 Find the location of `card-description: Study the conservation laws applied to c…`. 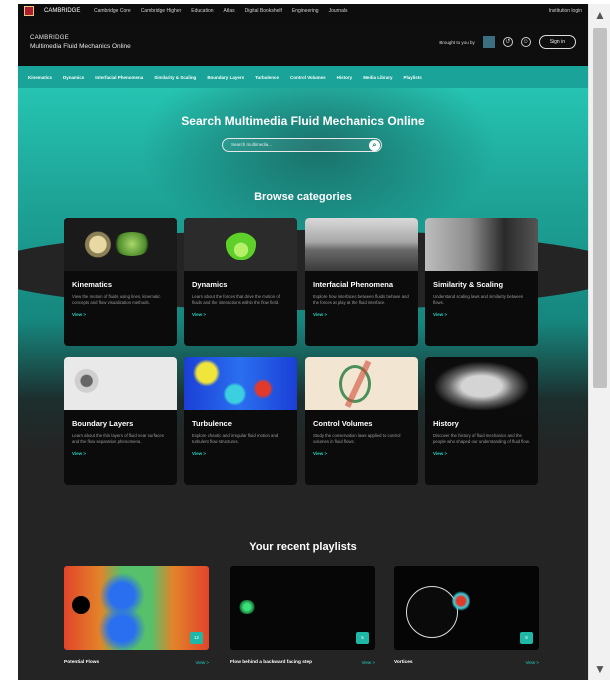

card-description: Study the conservation laws applied to c… is located at coordinates (357, 438).